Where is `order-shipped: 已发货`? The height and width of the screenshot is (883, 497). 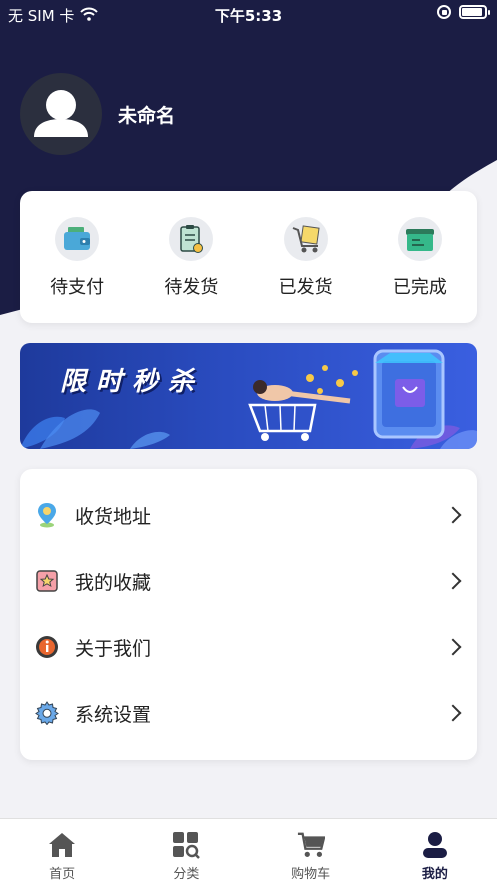
order-shipped: 已发货 is located at coordinates (306, 257).